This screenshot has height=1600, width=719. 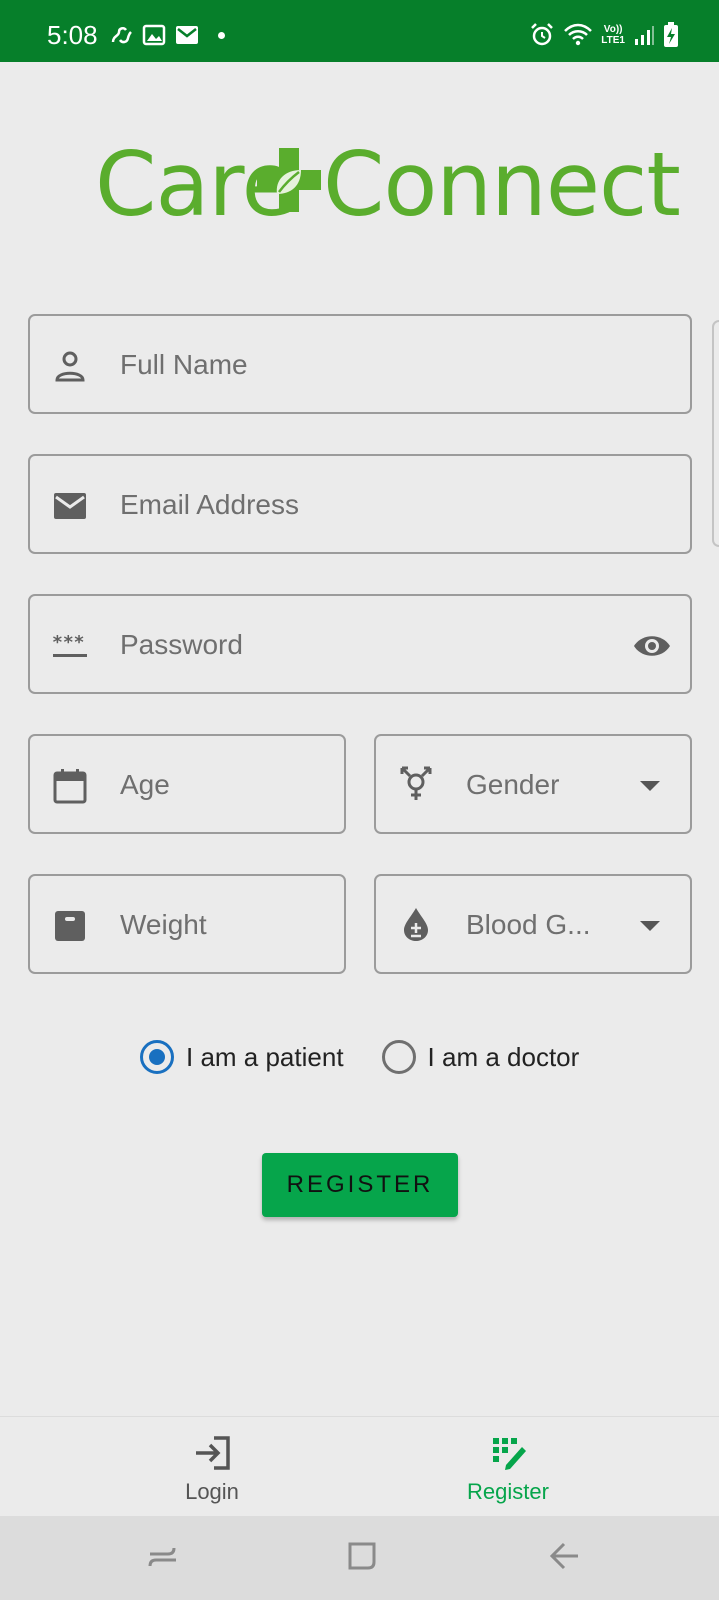 I want to click on alarm-icon, so click(x=542, y=34).